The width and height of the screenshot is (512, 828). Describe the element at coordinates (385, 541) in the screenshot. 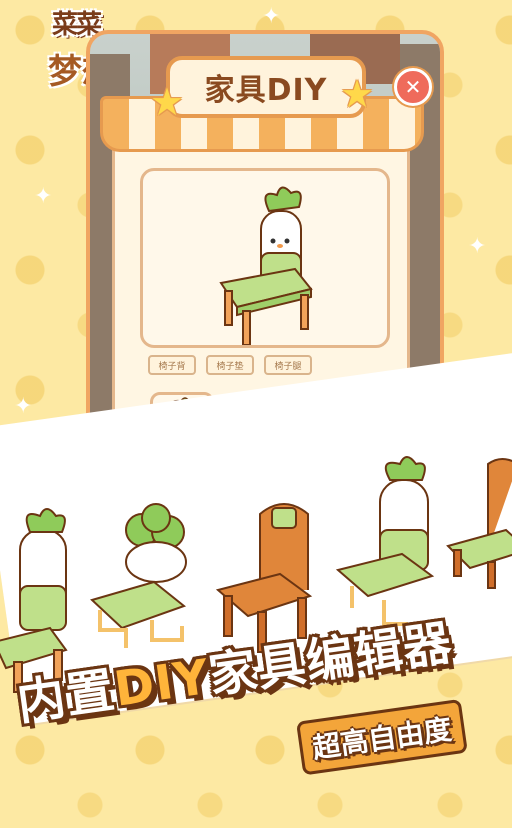

I see `radish-cushion-chair-icon` at that location.